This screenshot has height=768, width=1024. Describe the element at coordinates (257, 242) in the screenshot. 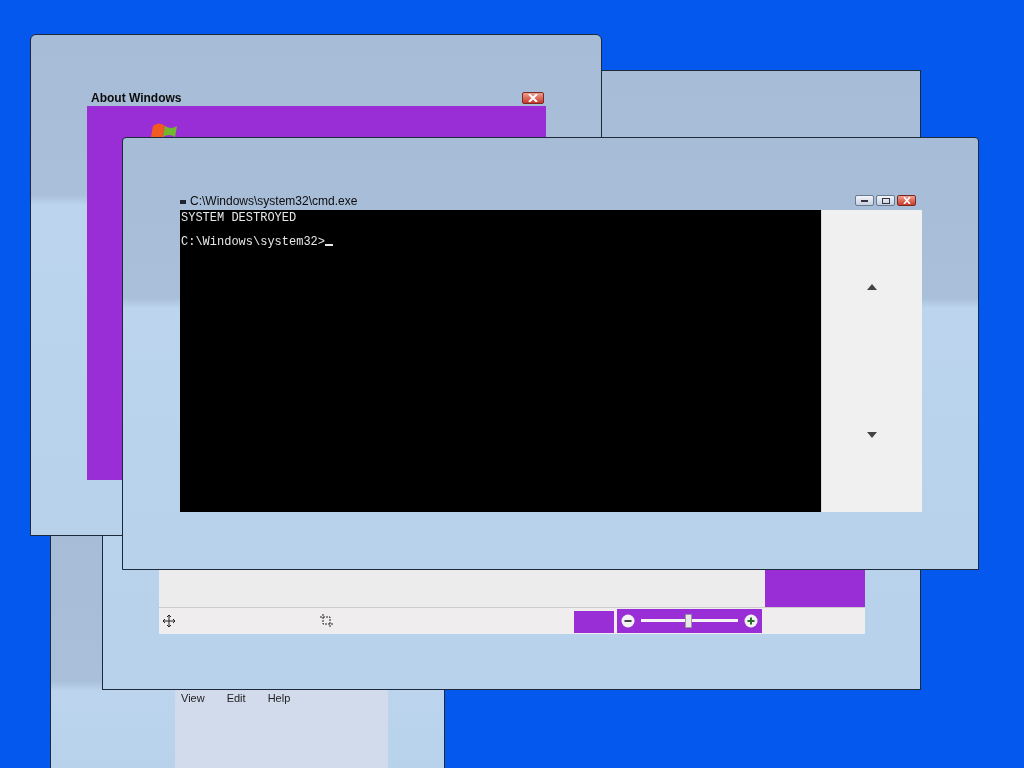

I see `console-line: C:\Windows\system32>` at that location.